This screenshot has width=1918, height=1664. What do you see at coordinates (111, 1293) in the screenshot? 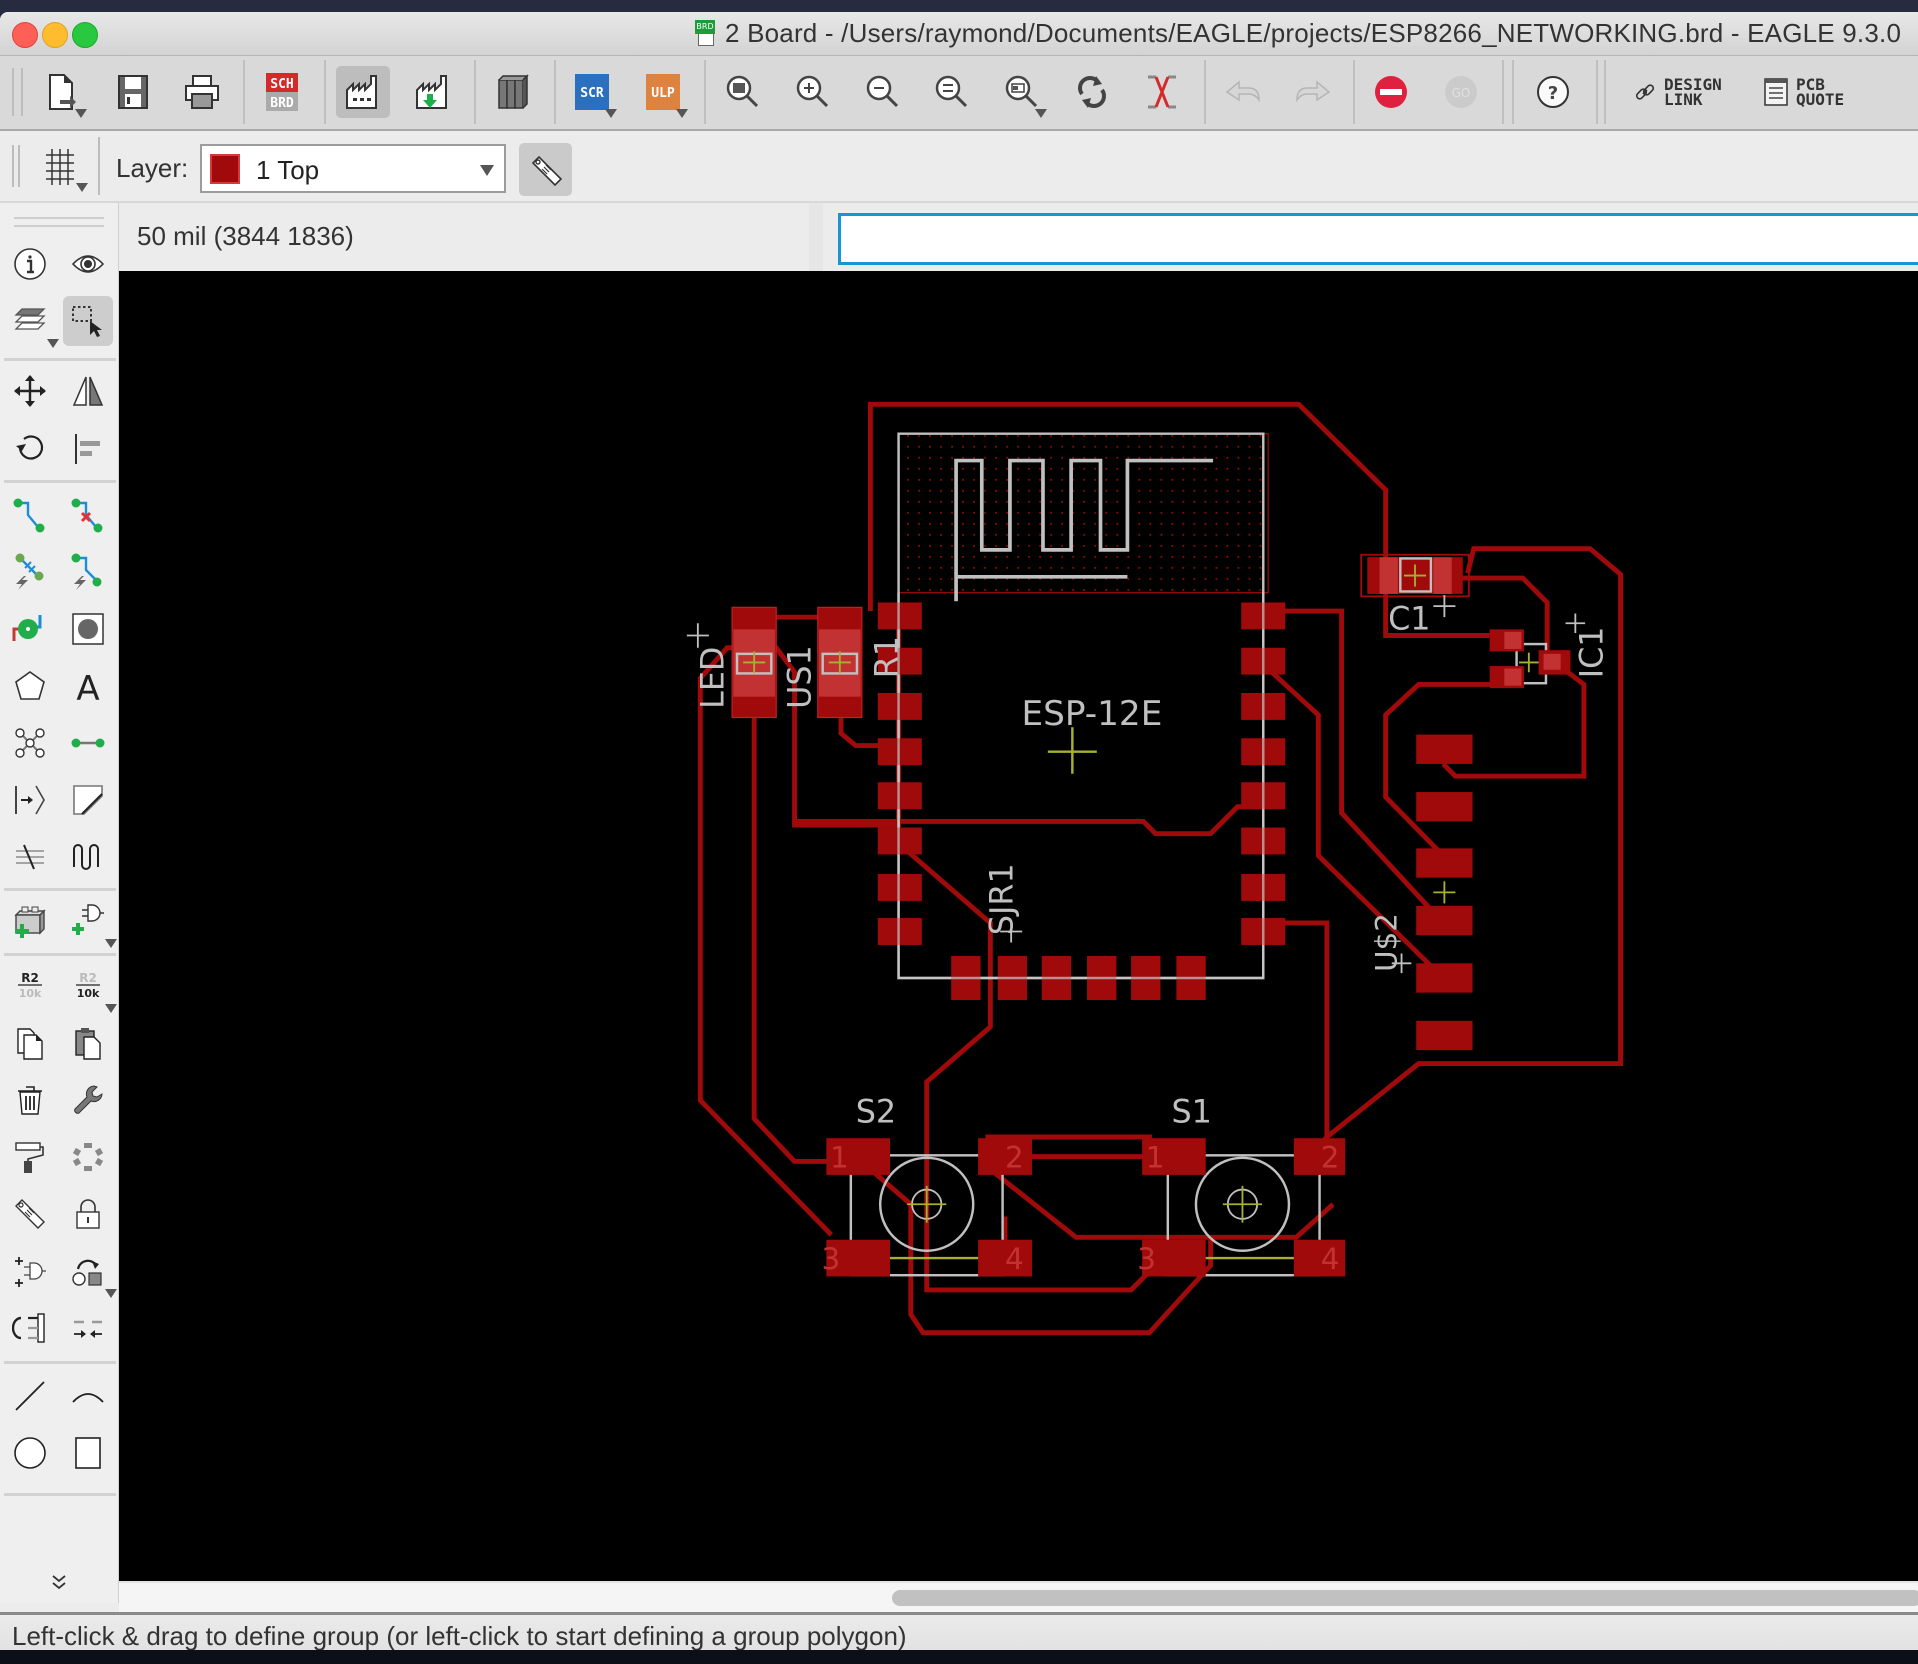
I see `swap-menu-arrow` at bounding box center [111, 1293].